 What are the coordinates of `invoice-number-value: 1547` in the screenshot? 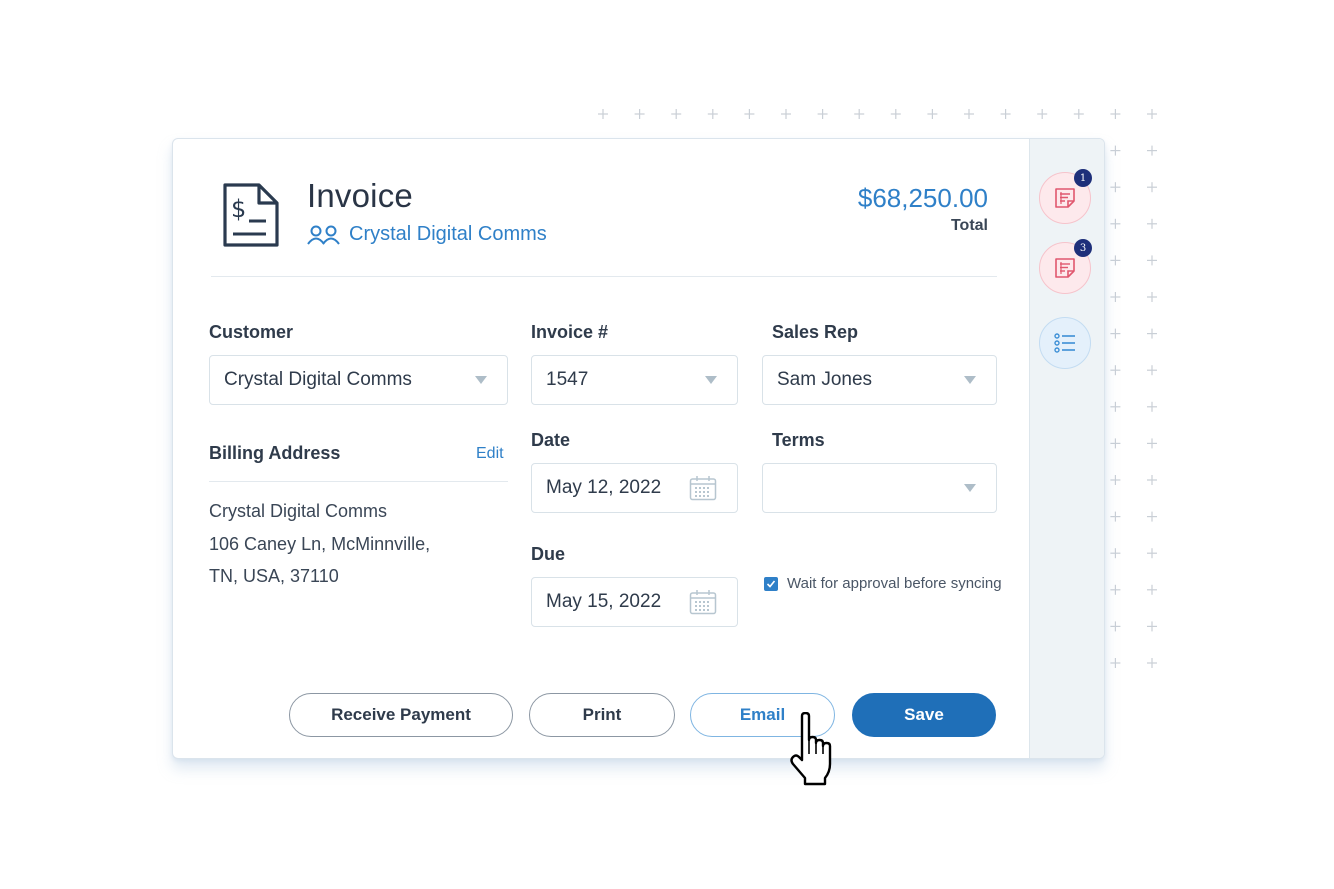 It's located at (567, 379).